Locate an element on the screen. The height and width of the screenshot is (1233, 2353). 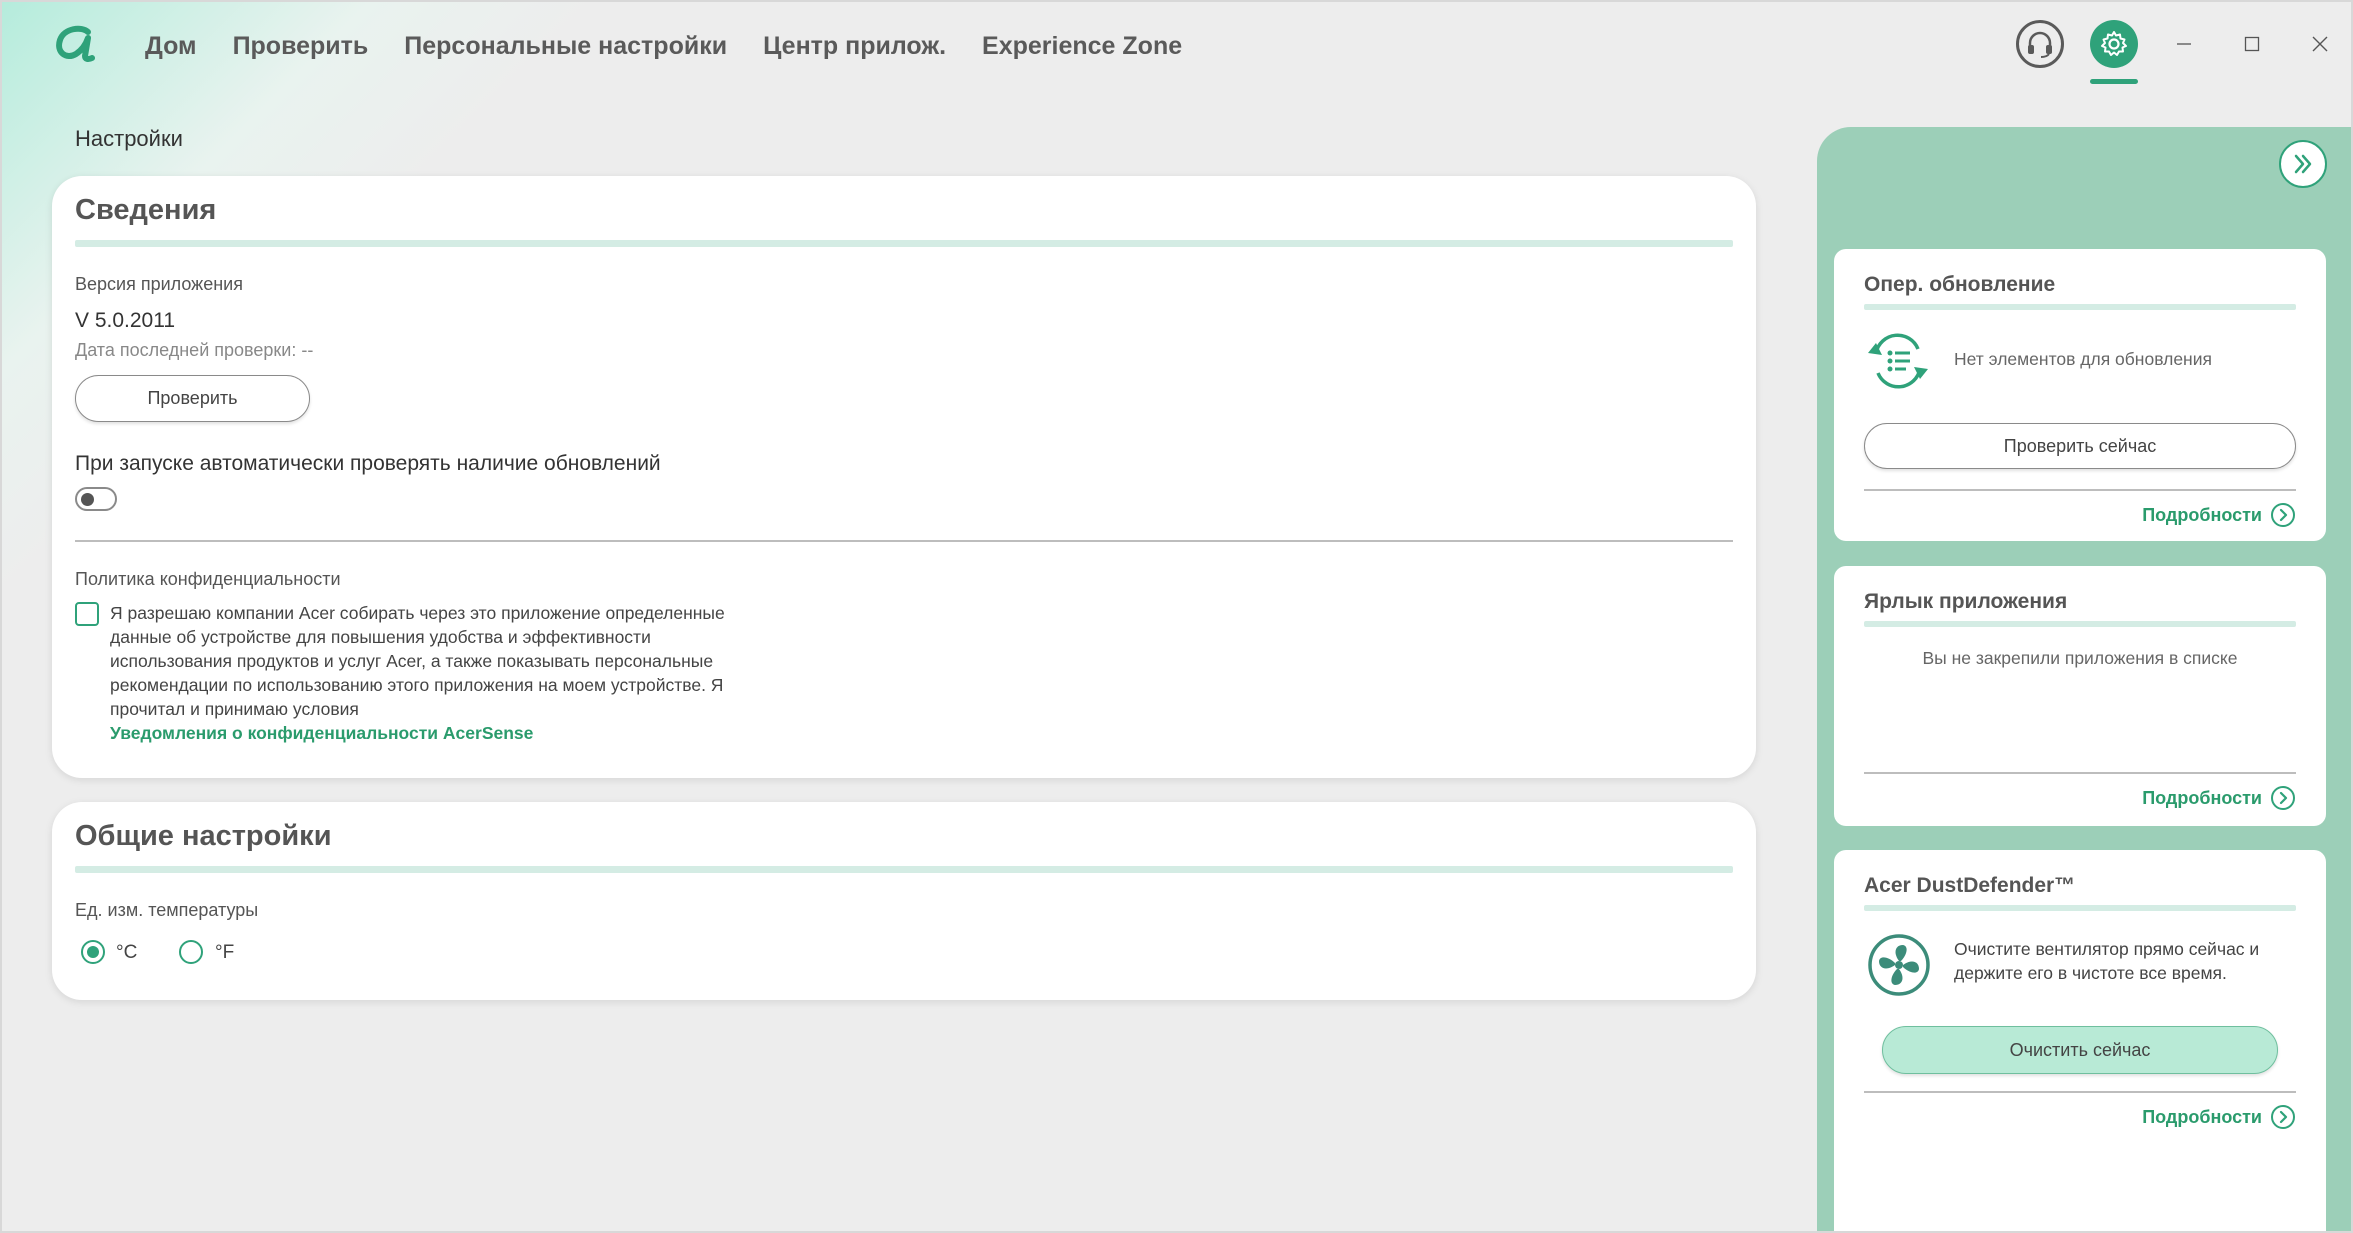
shortcut-details-link: Подробности is located at coordinates (2219, 798).